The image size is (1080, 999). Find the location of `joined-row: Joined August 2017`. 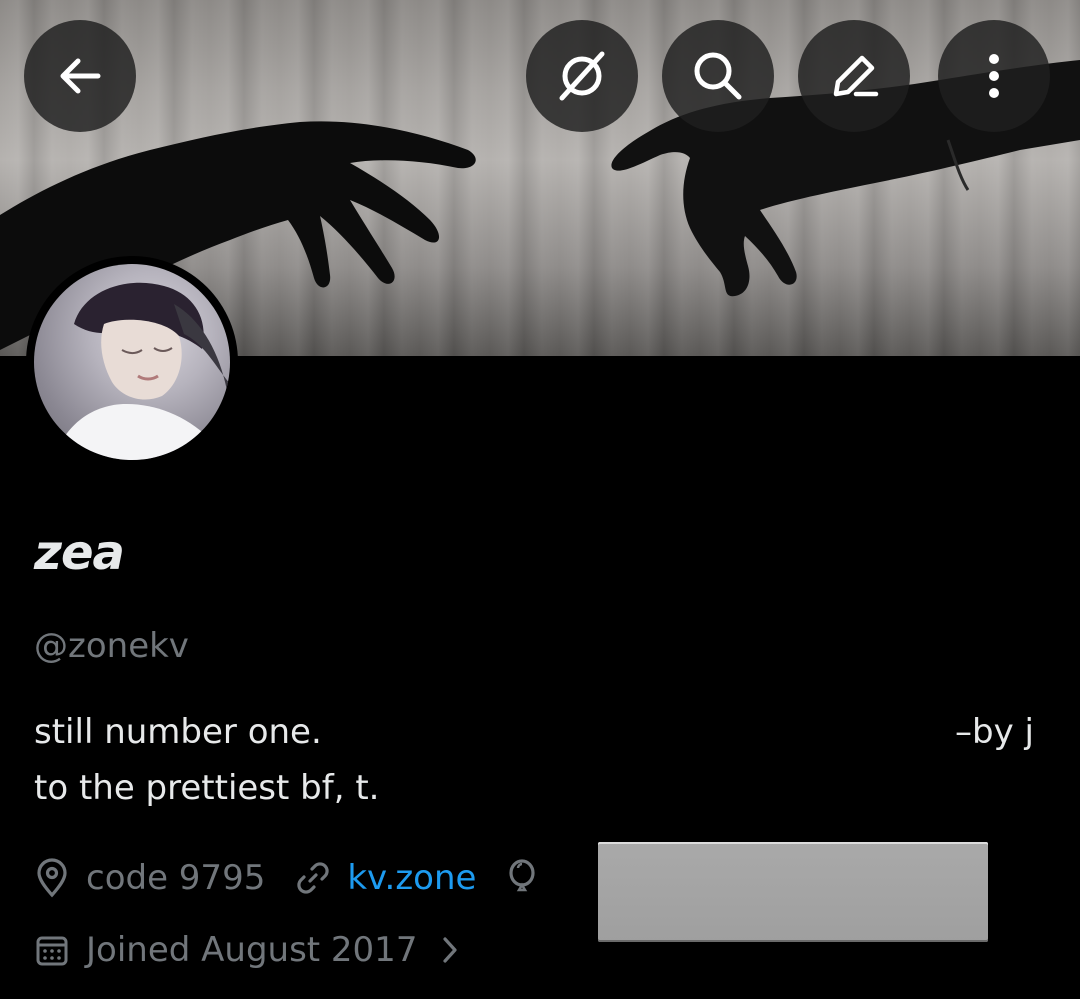

joined-row: Joined August 2017 is located at coordinates (247, 950).